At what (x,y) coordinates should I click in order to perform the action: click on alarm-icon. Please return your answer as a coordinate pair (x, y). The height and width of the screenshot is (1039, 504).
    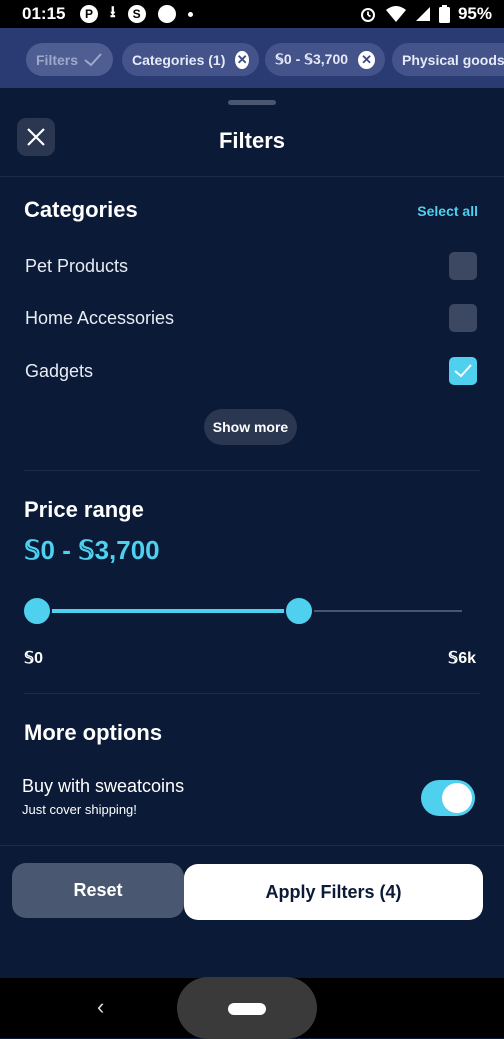
    Looking at the image, I should click on (367, 15).